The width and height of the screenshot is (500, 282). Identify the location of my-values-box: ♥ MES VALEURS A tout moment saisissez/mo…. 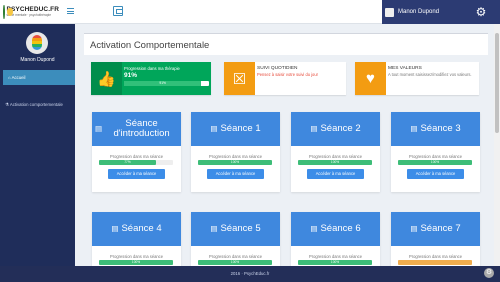
(417, 78).